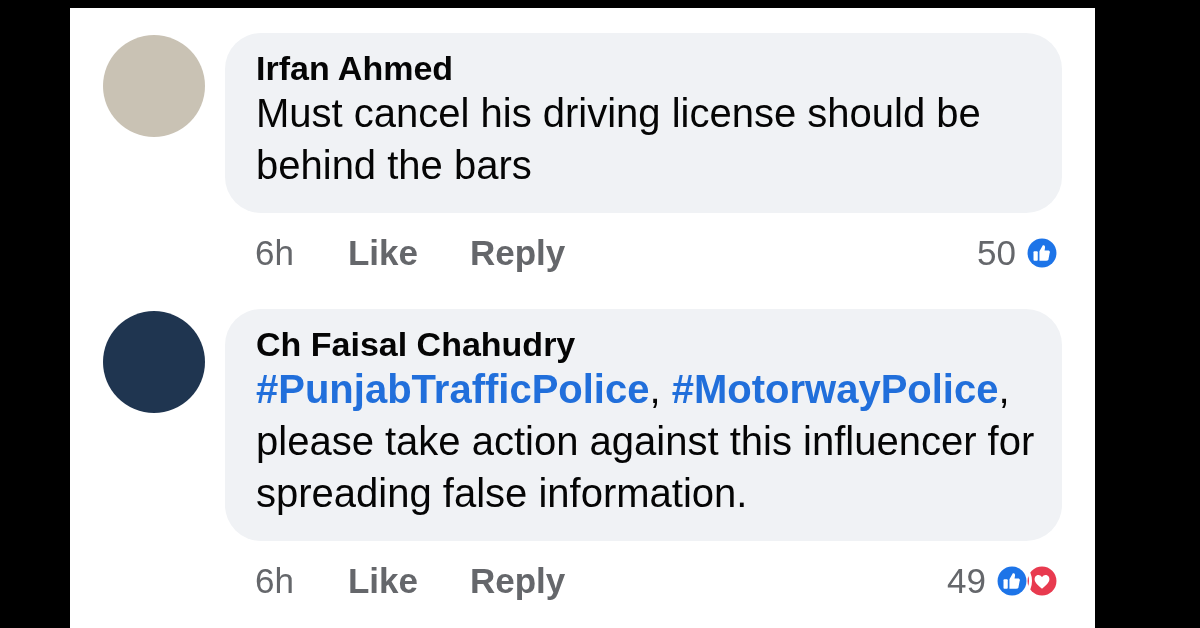 The height and width of the screenshot is (628, 1200). What do you see at coordinates (649, 68) in the screenshot?
I see `author-name: Irfan Ahmed` at bounding box center [649, 68].